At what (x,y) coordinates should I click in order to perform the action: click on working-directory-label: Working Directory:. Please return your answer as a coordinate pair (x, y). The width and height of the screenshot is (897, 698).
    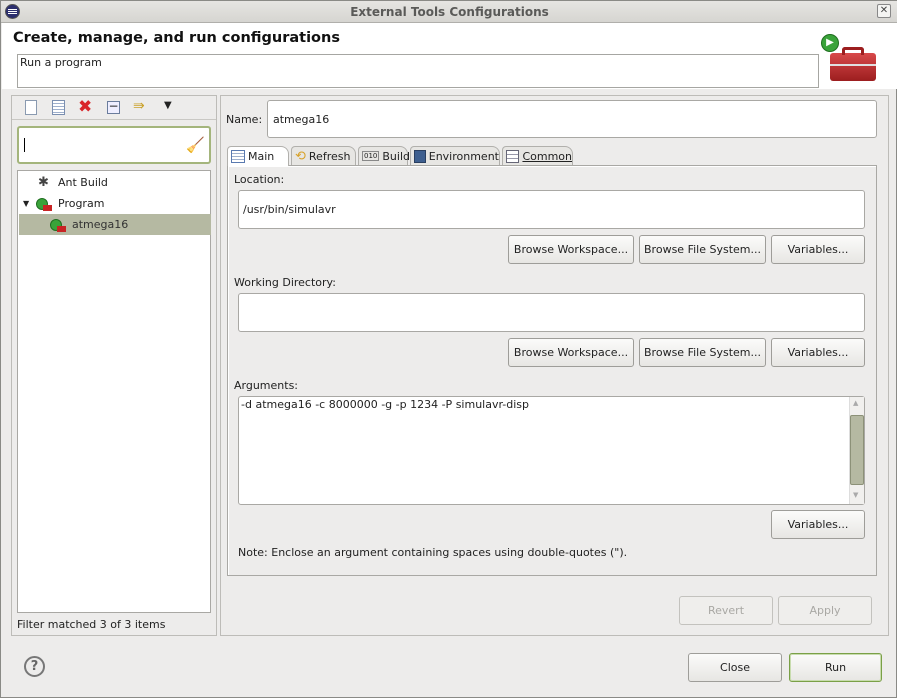
    Looking at the image, I should click on (285, 282).